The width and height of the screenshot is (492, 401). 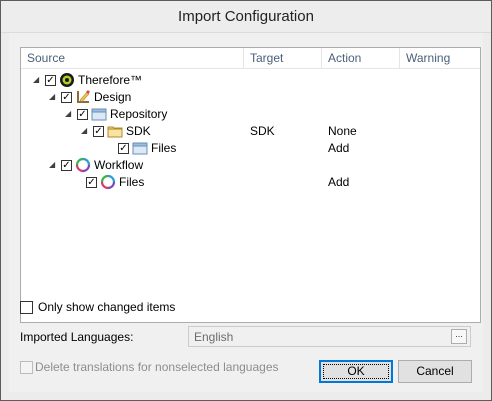 I want to click on tree-row-workflow: ◢ ✓ Workflow, so click(x=250, y=165).